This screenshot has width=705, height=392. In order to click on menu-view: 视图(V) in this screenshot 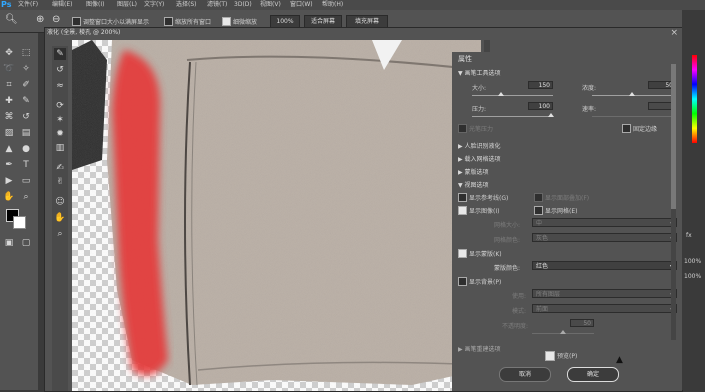, I will do `click(270, 5)`.